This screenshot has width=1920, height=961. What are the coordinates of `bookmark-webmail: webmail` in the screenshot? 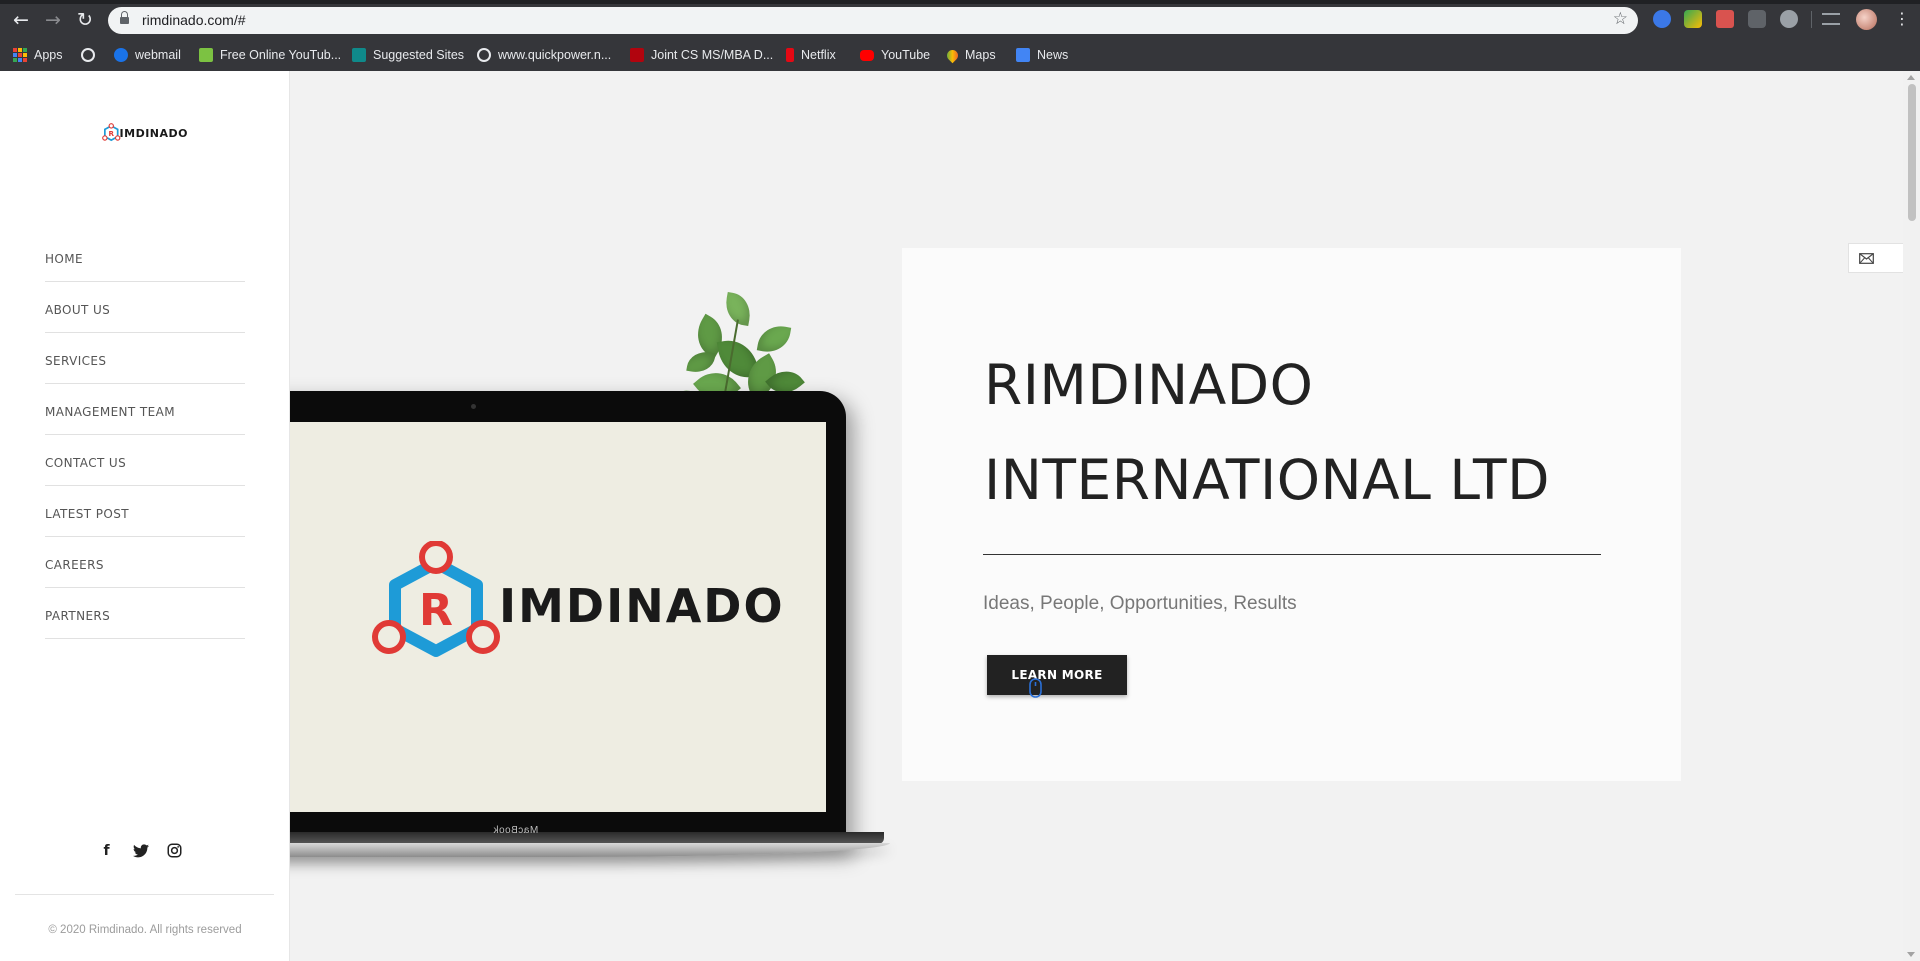 It's located at (147, 55).